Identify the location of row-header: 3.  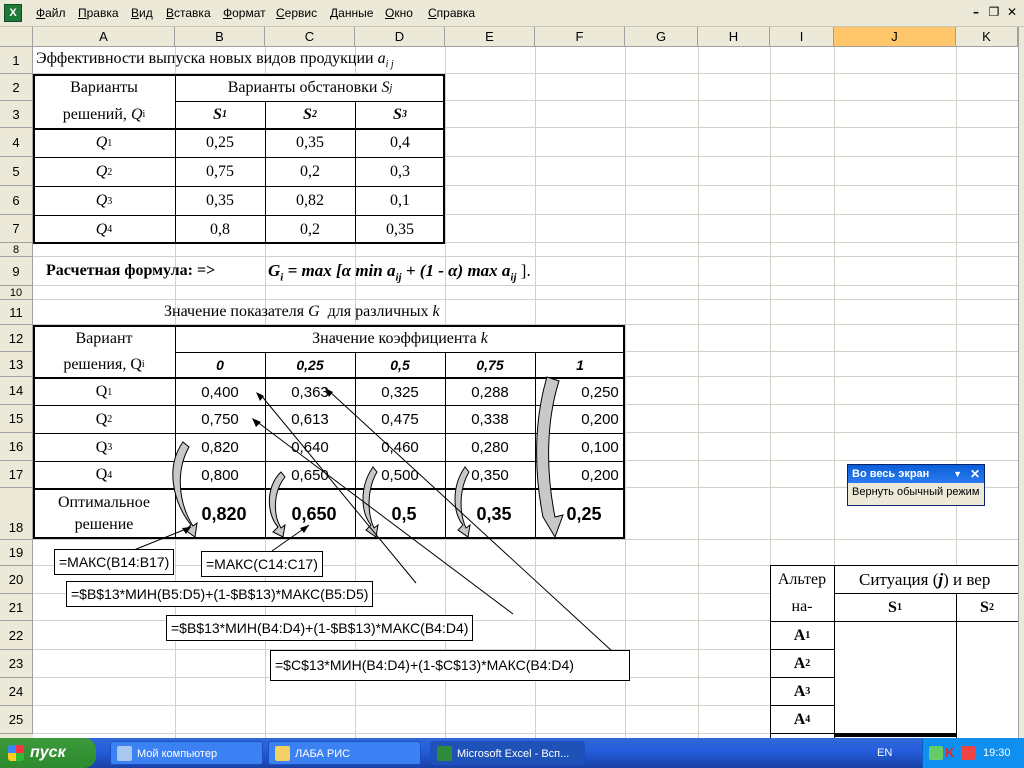
(16, 114).